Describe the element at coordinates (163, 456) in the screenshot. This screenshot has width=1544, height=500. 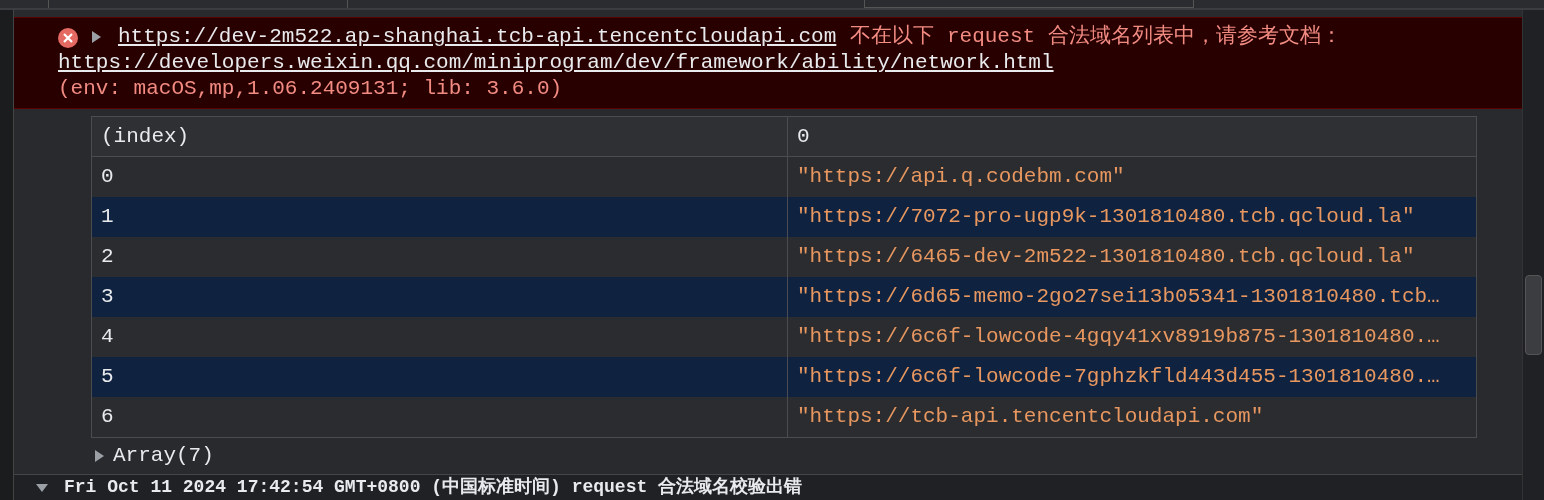
I see `array-summary: Array(7)` at that location.